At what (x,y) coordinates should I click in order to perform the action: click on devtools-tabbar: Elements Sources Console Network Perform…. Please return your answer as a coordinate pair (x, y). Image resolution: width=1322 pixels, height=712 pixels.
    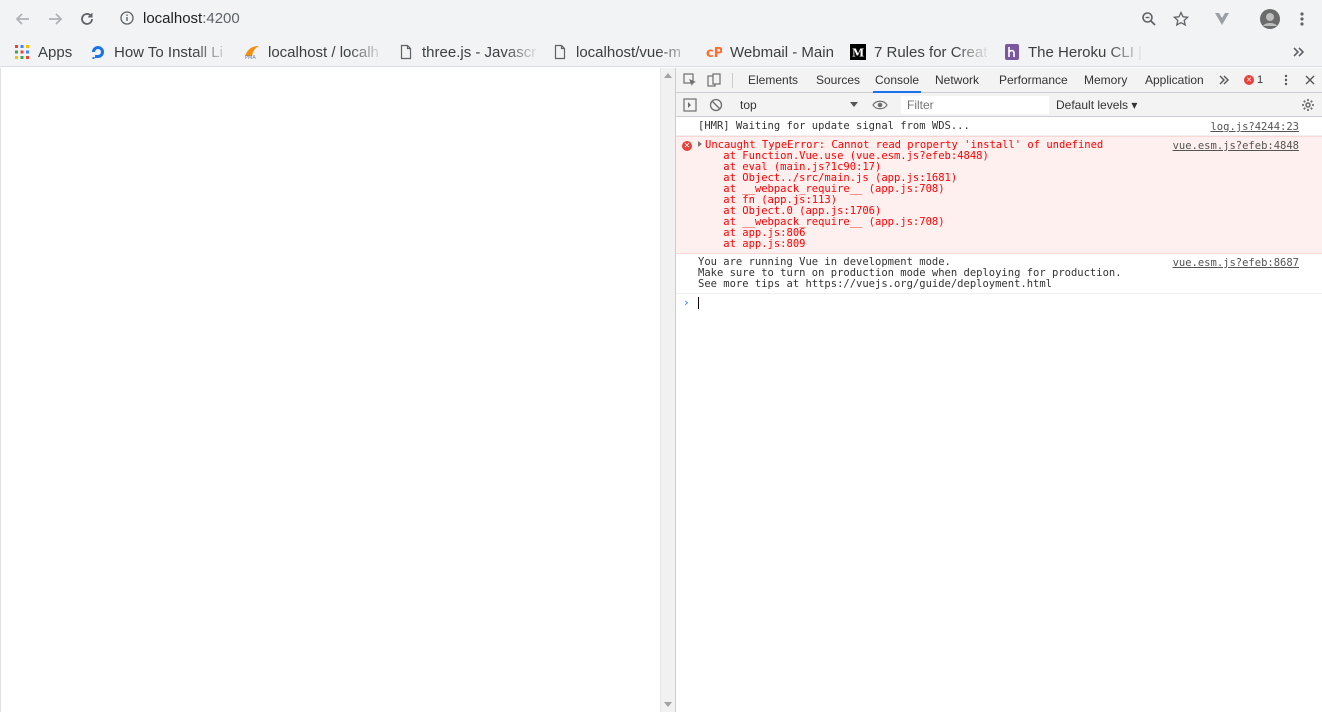
    Looking at the image, I should click on (999, 80).